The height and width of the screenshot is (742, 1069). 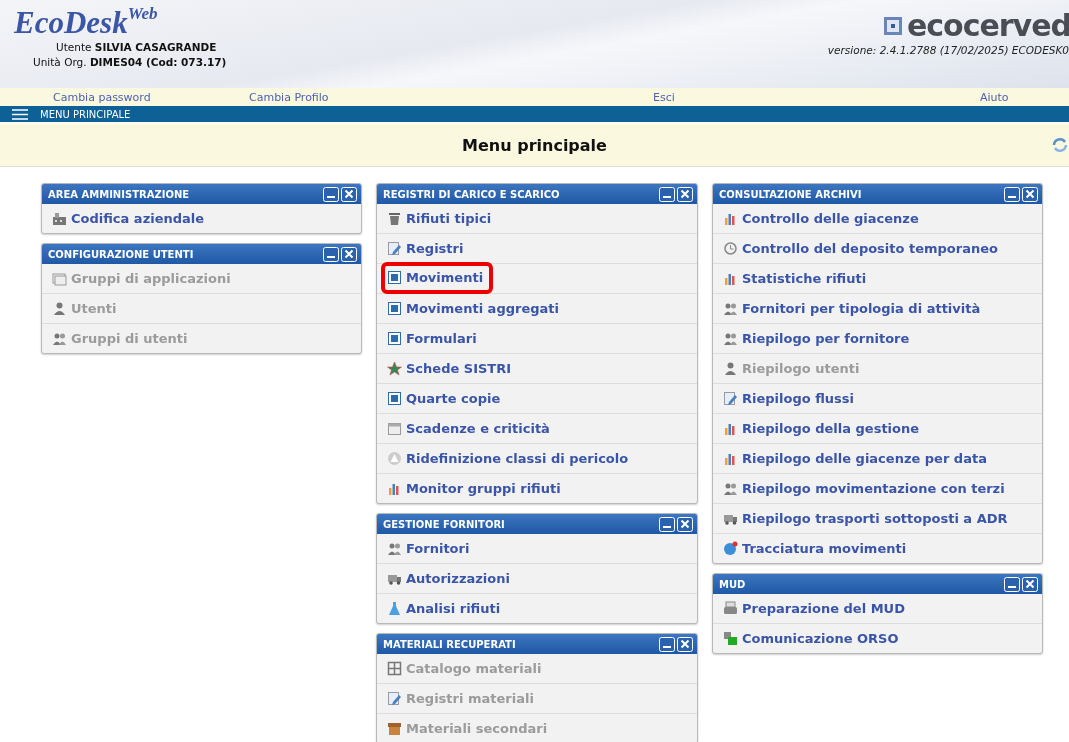 What do you see at coordinates (534, 145) in the screenshot?
I see `page-title: Menu principale` at bounding box center [534, 145].